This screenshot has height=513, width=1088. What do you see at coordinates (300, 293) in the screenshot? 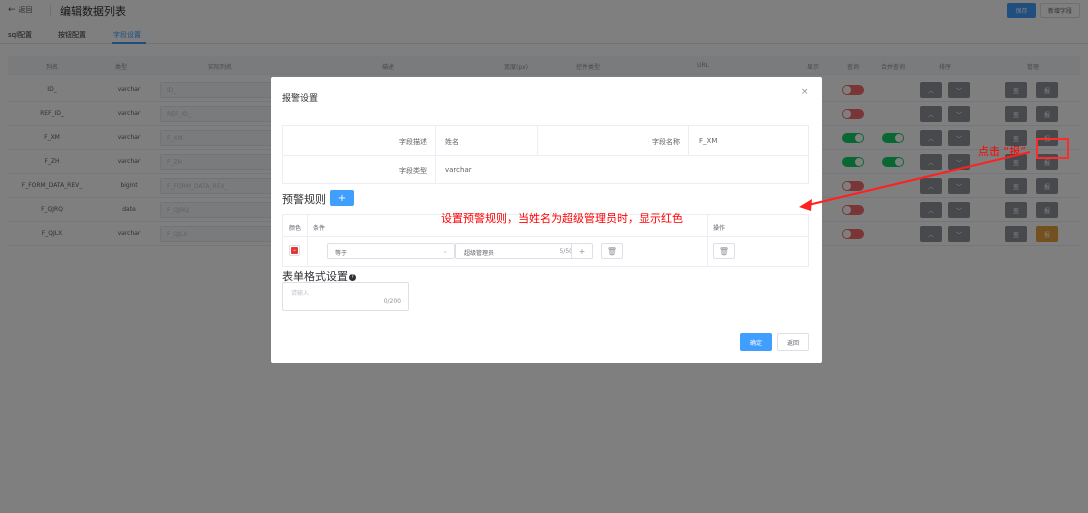
I see `textarea-placeholder: 请输入` at bounding box center [300, 293].